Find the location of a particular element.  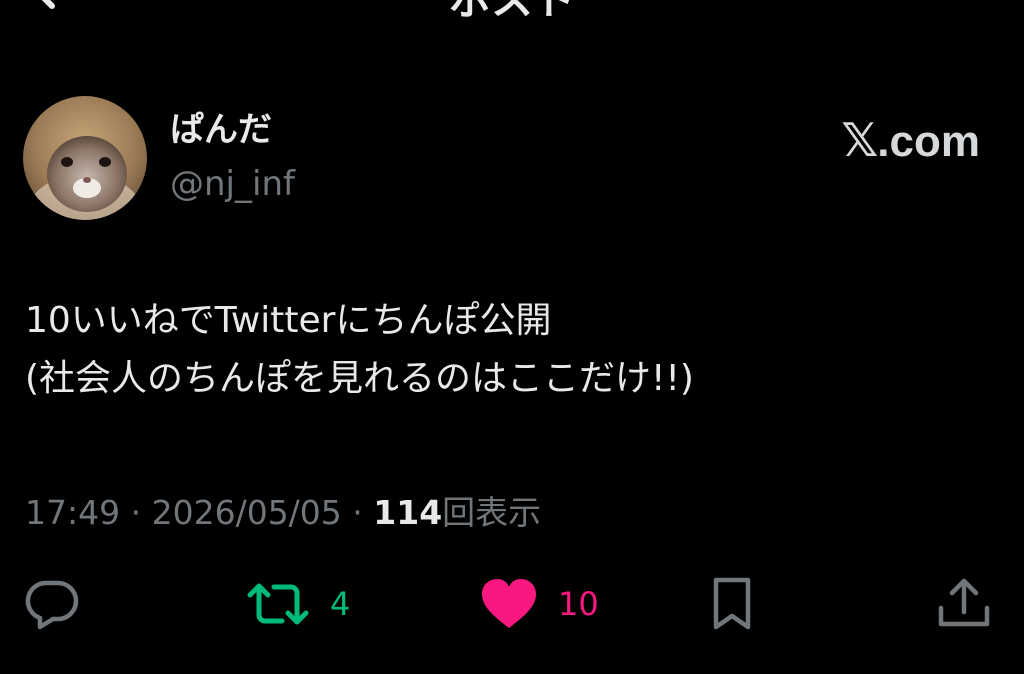

retweet-icon is located at coordinates (278, 604).